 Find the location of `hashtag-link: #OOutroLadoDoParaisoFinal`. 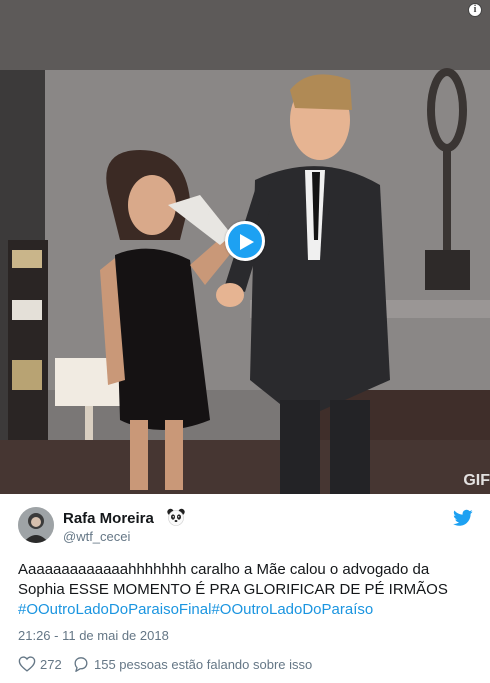

hashtag-link: #OOutroLadoDoParaisoFinal is located at coordinates (114, 609).